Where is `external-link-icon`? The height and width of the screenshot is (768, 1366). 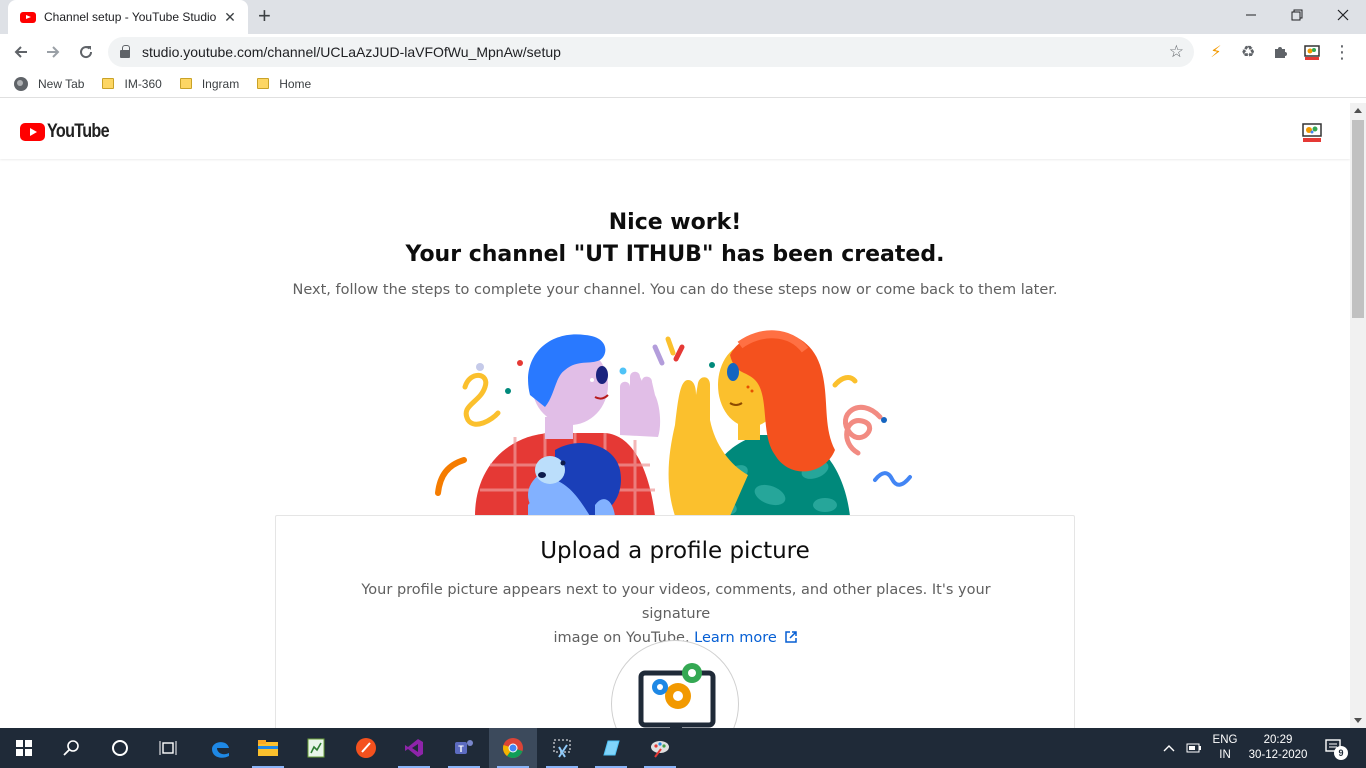
external-link-icon is located at coordinates (791, 637).